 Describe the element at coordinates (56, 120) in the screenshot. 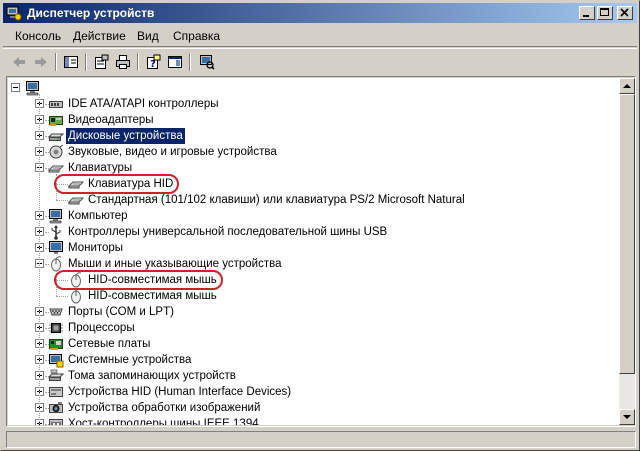

I see `display-adapter-icon` at that location.